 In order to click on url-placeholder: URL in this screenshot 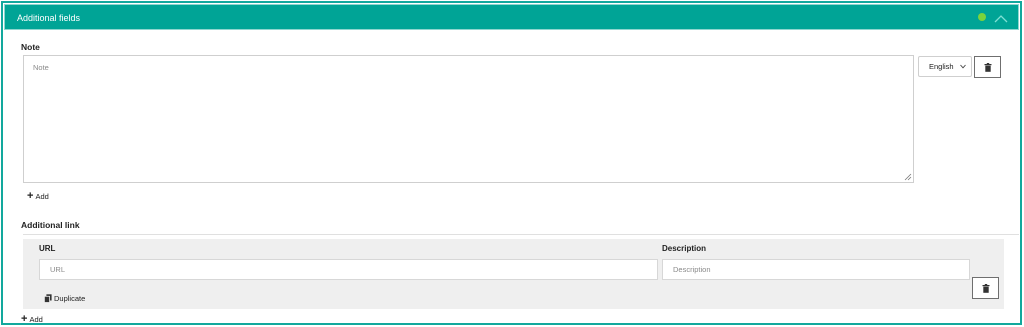, I will do `click(58, 269)`.